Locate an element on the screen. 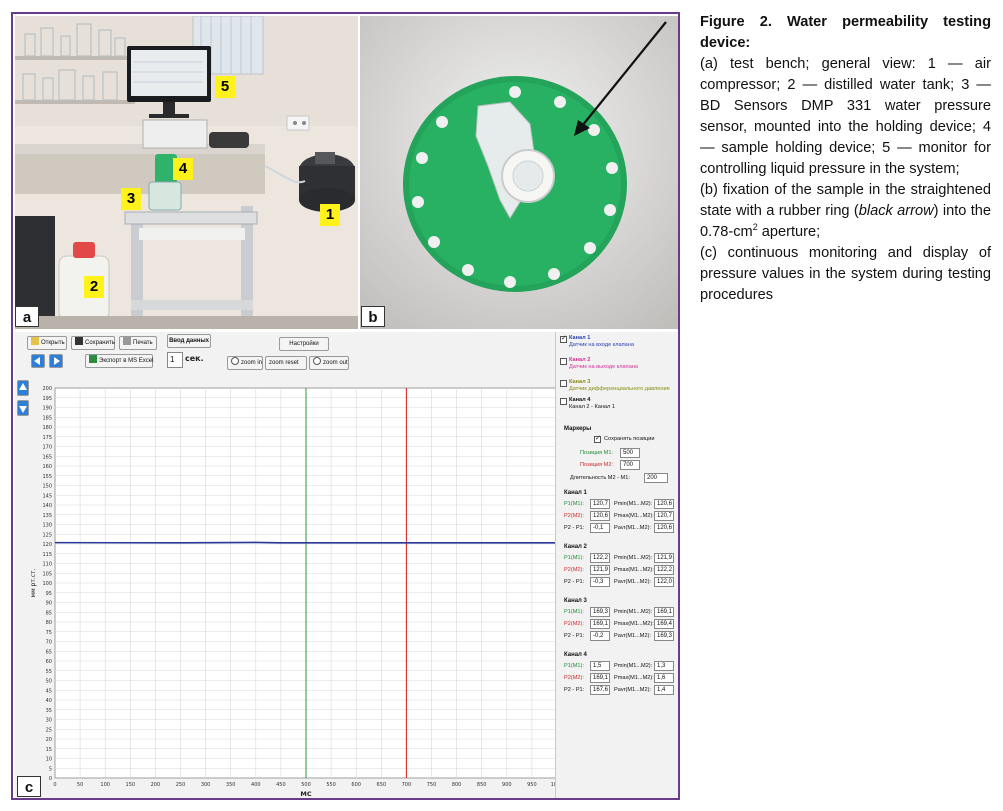 This screenshot has height=811, width=1003. x-tick-label: 750 is located at coordinates (432, 785).